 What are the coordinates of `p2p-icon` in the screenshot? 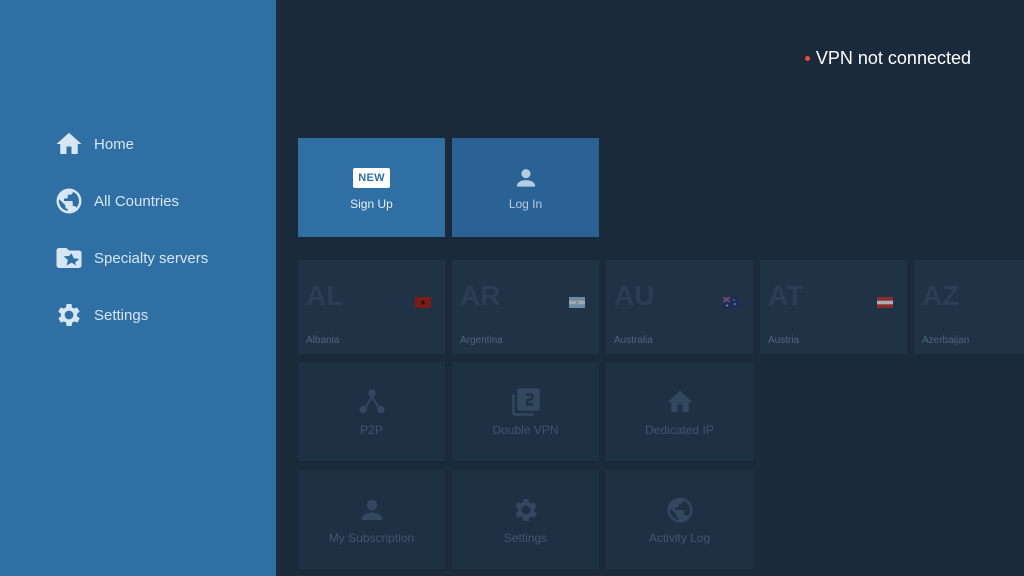 It's located at (371, 401).